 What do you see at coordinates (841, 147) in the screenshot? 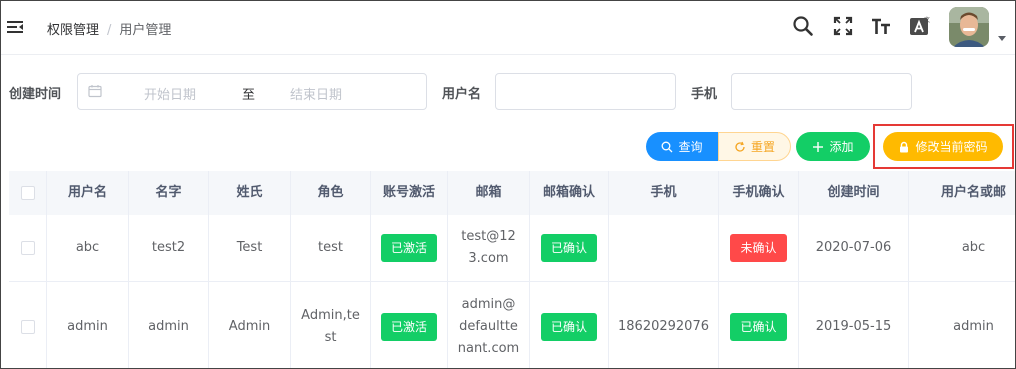
I see `add-label: 添加` at bounding box center [841, 147].